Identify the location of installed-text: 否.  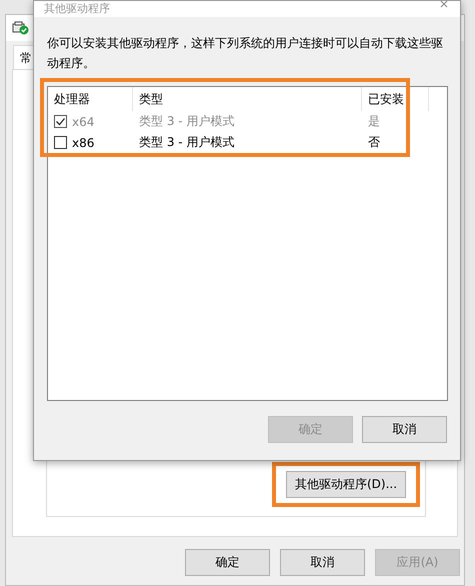
(374, 142).